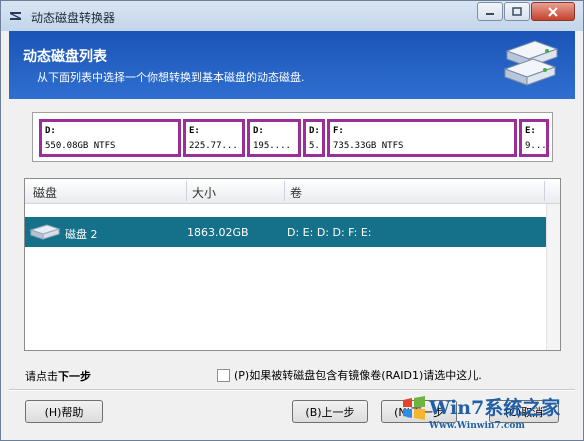 Image resolution: width=584 pixels, height=441 pixels. I want to click on maximize-button, so click(517, 11).